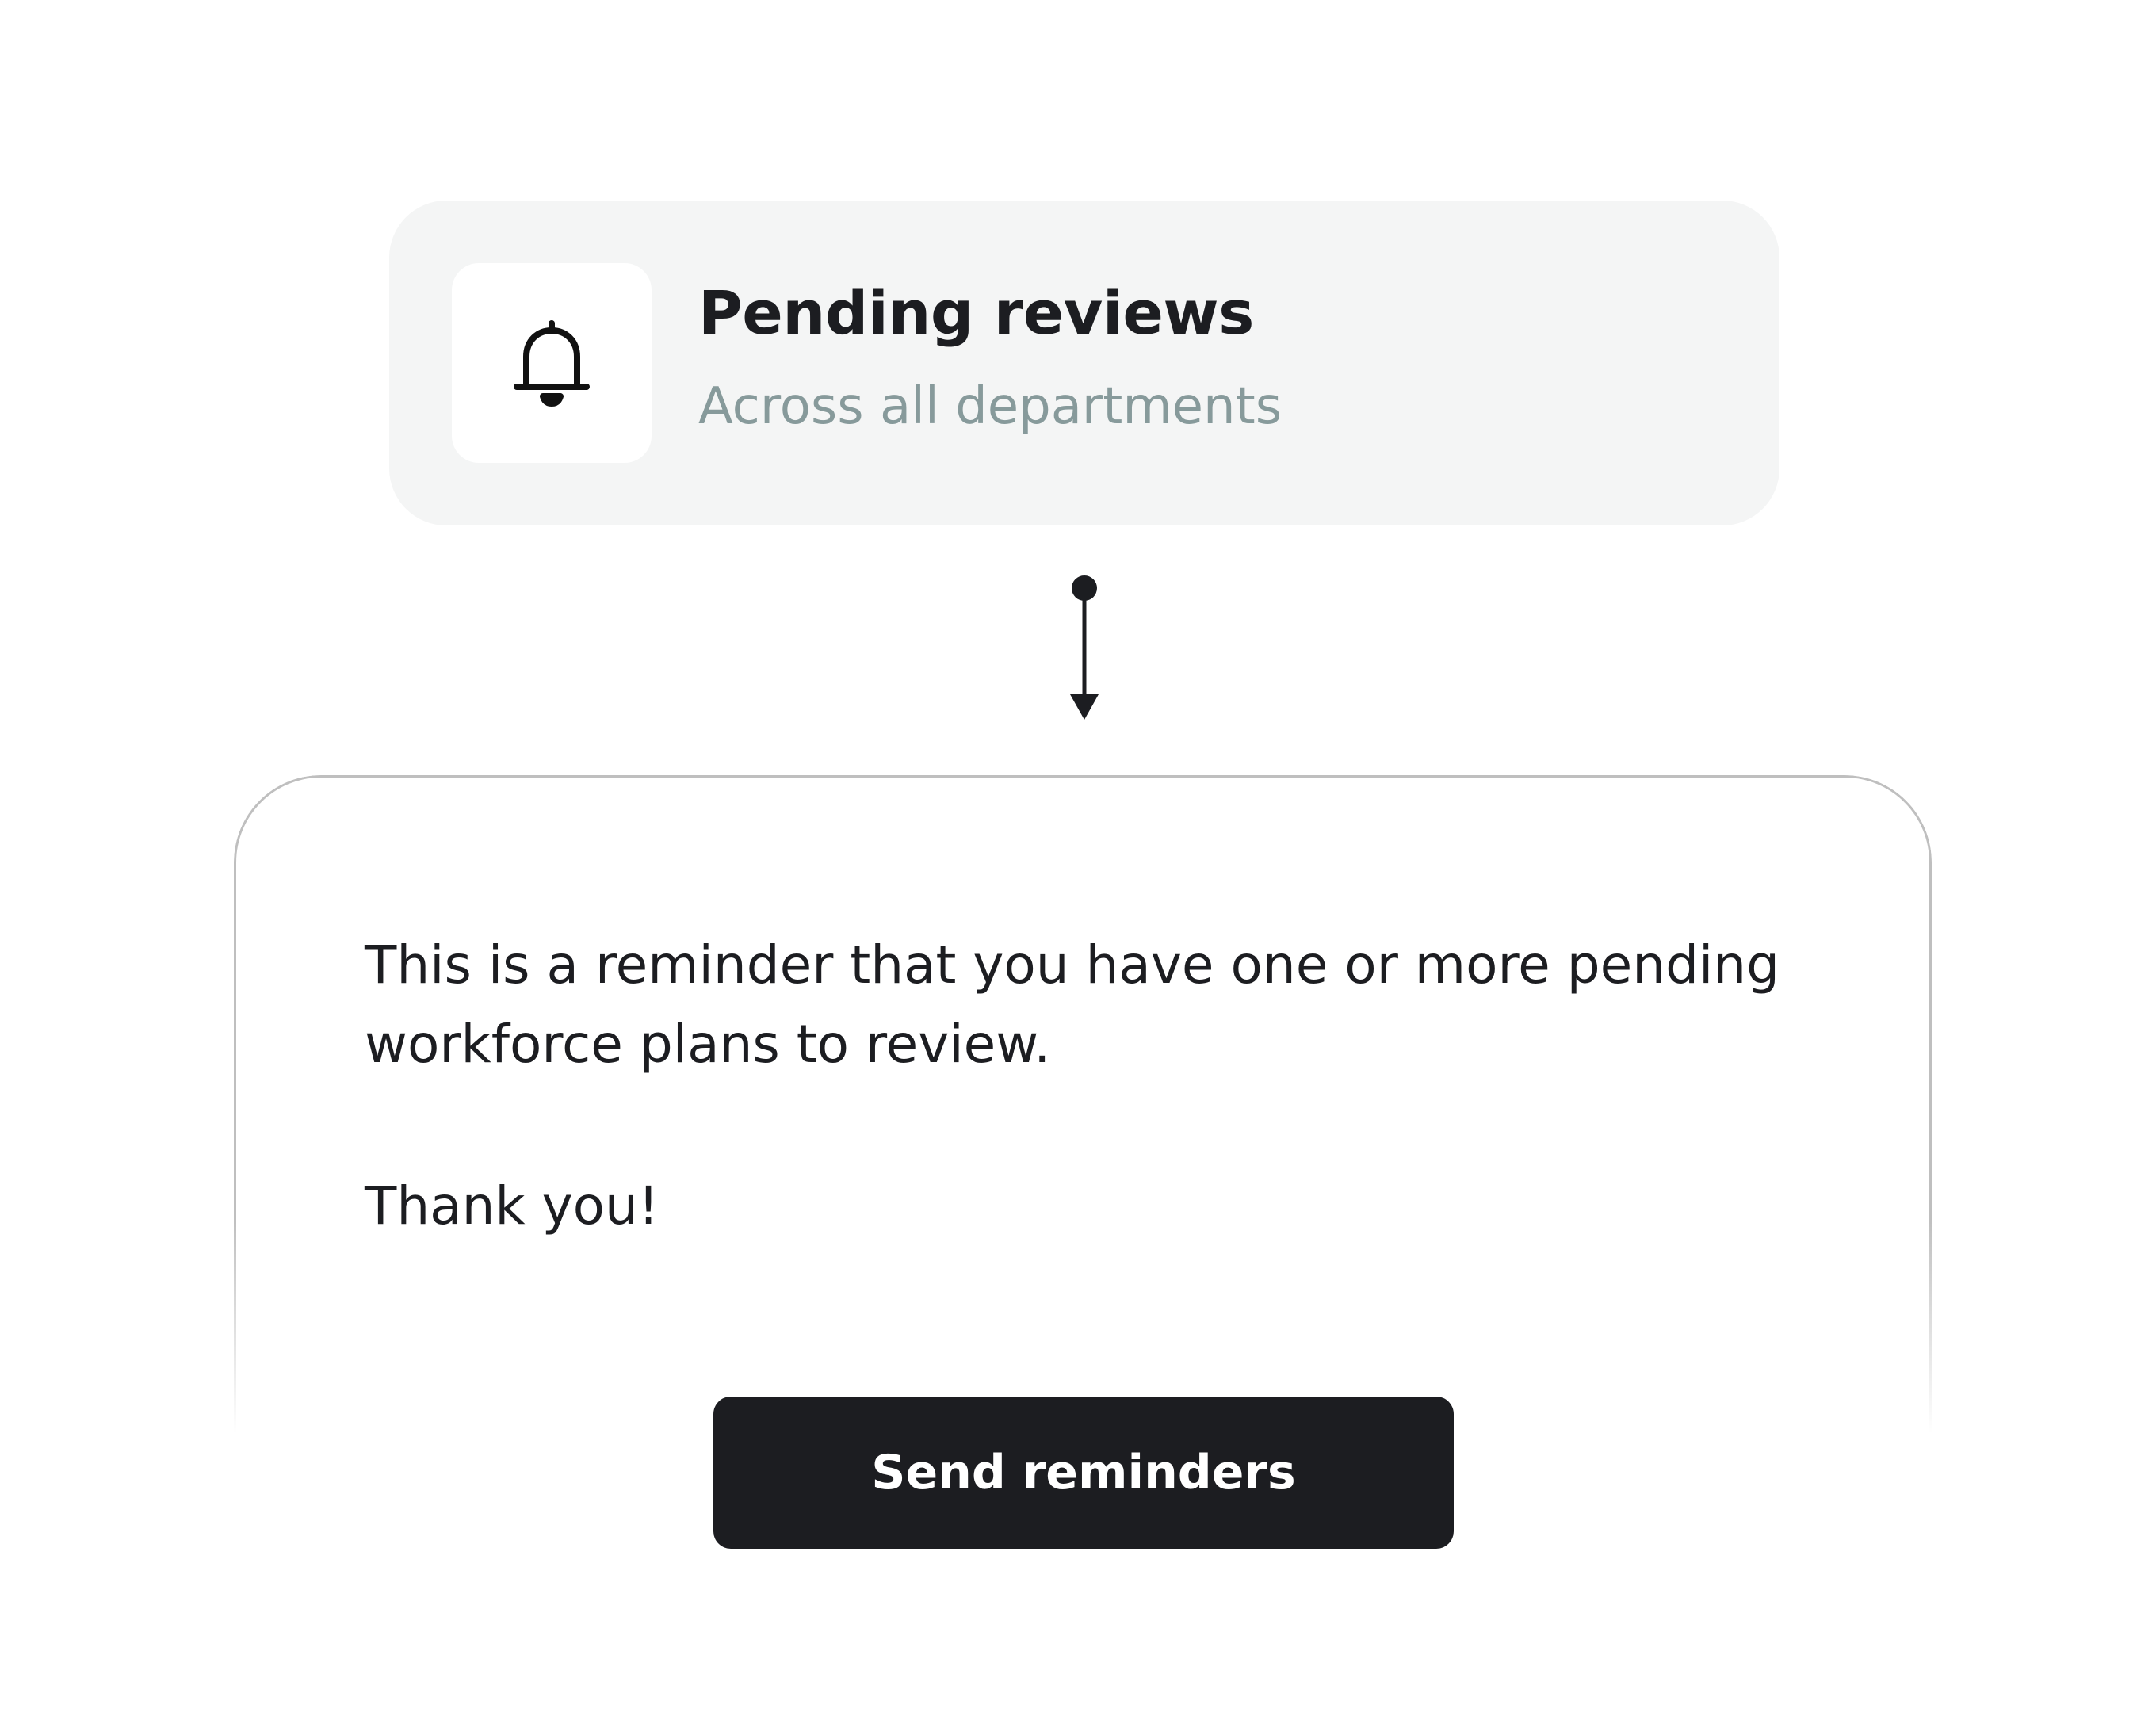 The image size is (2156, 1712). Describe the element at coordinates (990, 407) in the screenshot. I see `notification-subtitle: Across all departments` at that location.